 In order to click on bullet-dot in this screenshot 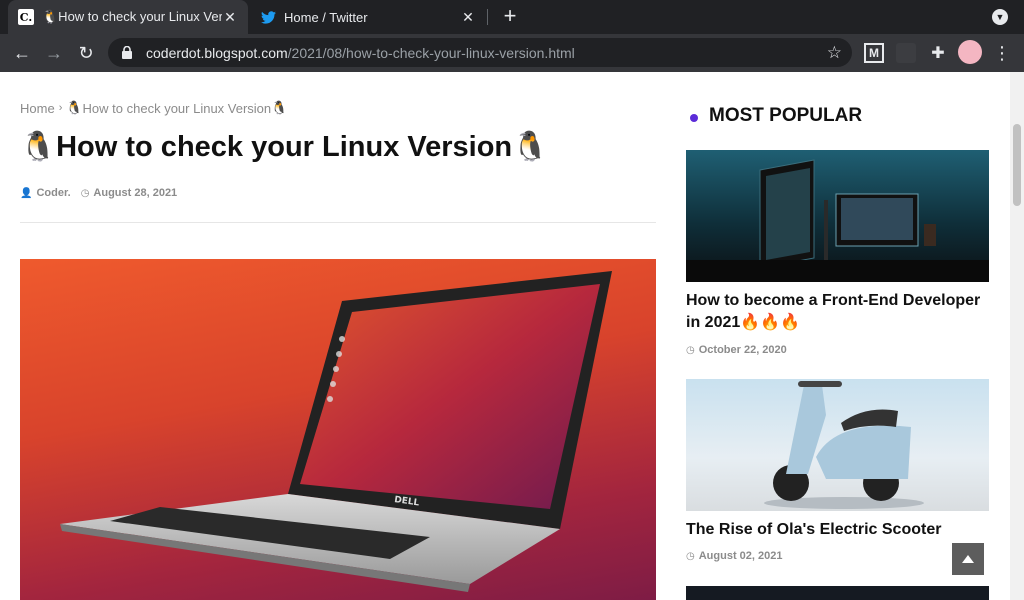, I will do `click(694, 118)`.